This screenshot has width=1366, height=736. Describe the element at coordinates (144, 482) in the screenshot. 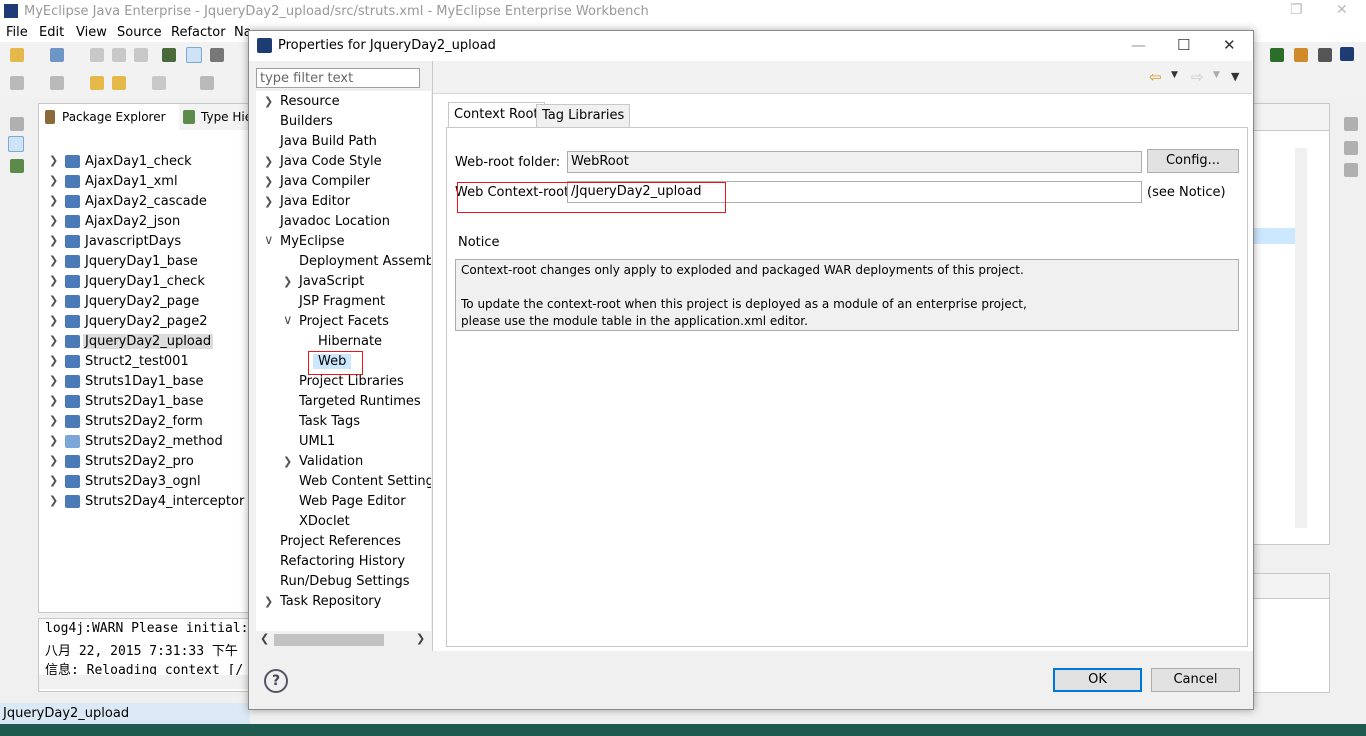

I see `project-item: ❯ Struts2Day3_ognl` at that location.